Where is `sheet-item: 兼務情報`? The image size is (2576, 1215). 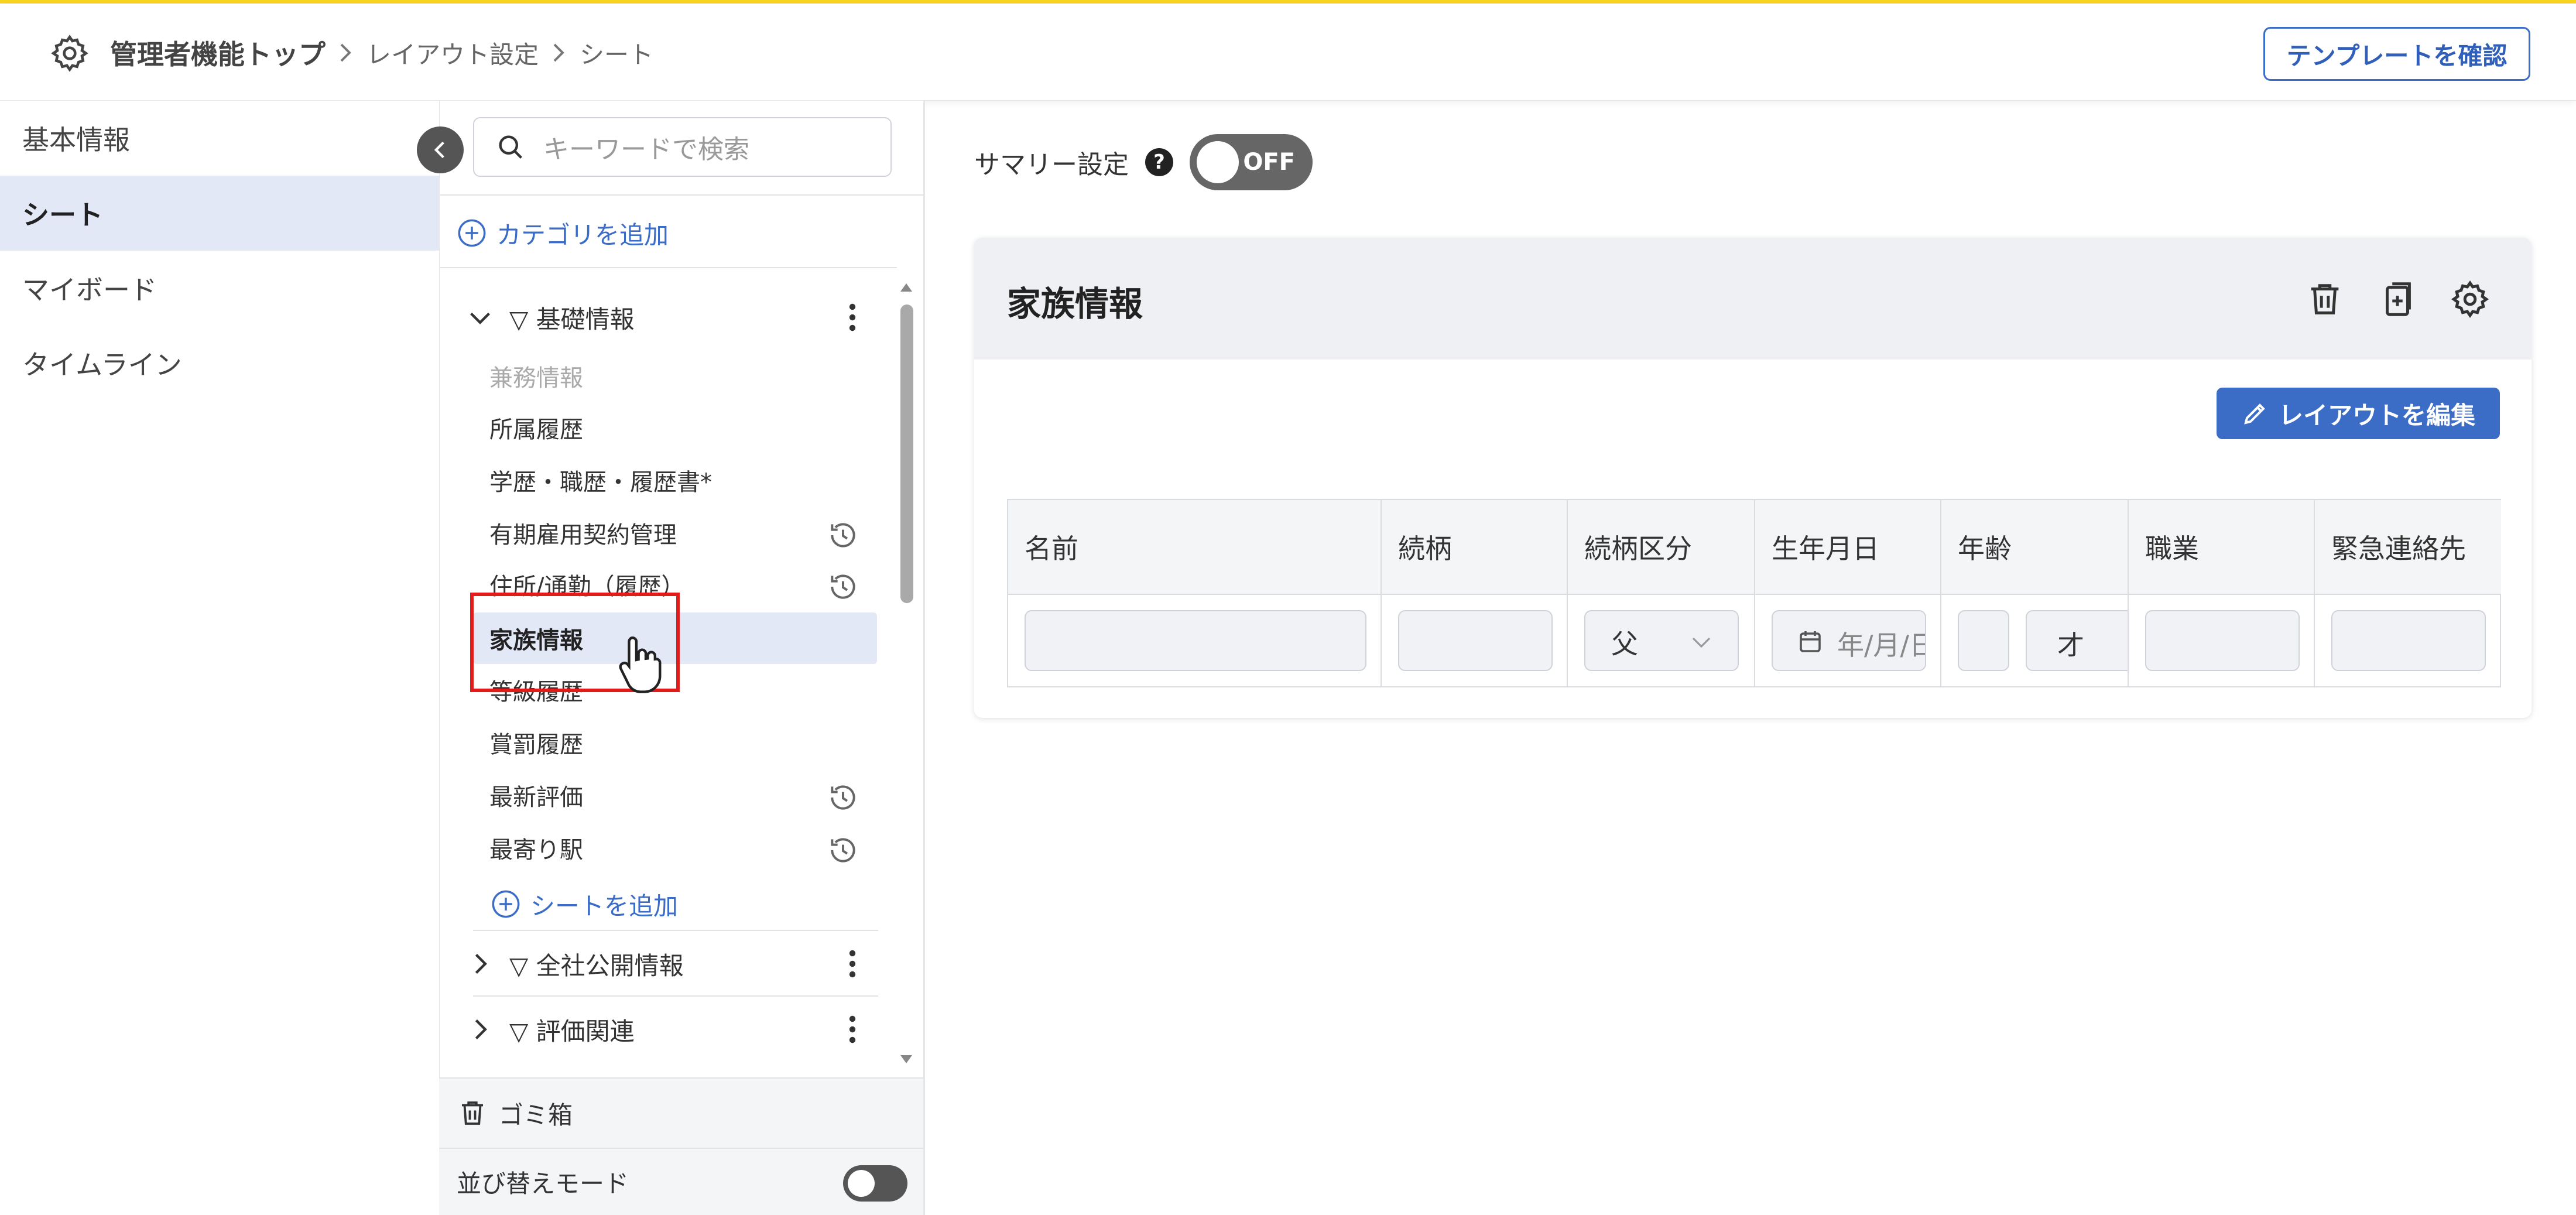 sheet-item: 兼務情報 is located at coordinates (675, 376).